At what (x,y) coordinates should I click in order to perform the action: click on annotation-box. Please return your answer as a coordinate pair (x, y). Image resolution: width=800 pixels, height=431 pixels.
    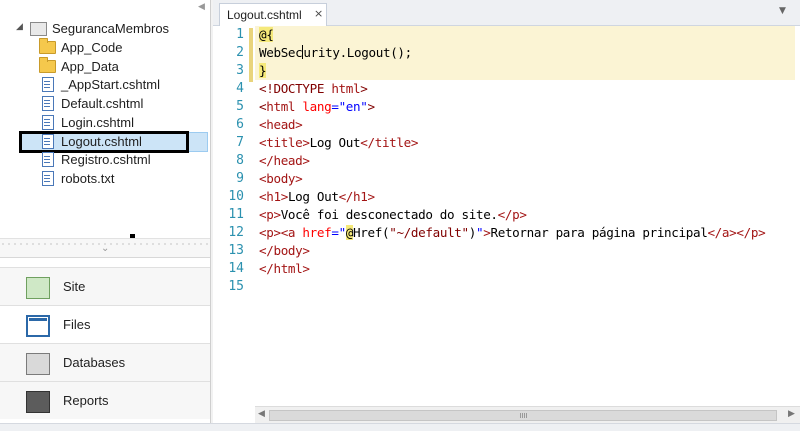
    Looking at the image, I should click on (104, 142).